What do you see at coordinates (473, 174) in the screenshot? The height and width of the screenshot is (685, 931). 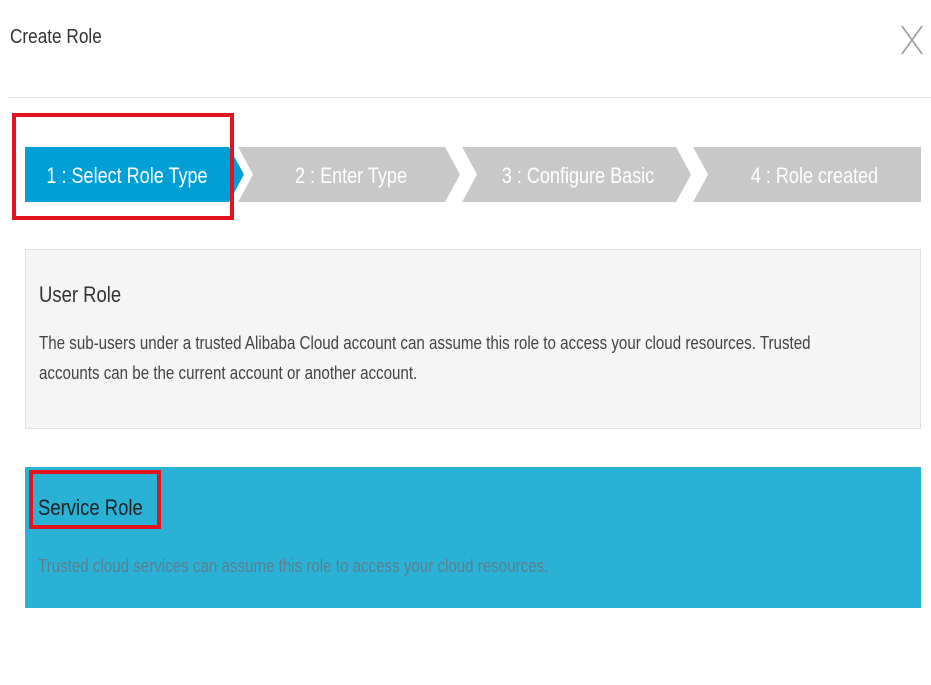 I see `step-progress-shapes` at bounding box center [473, 174].